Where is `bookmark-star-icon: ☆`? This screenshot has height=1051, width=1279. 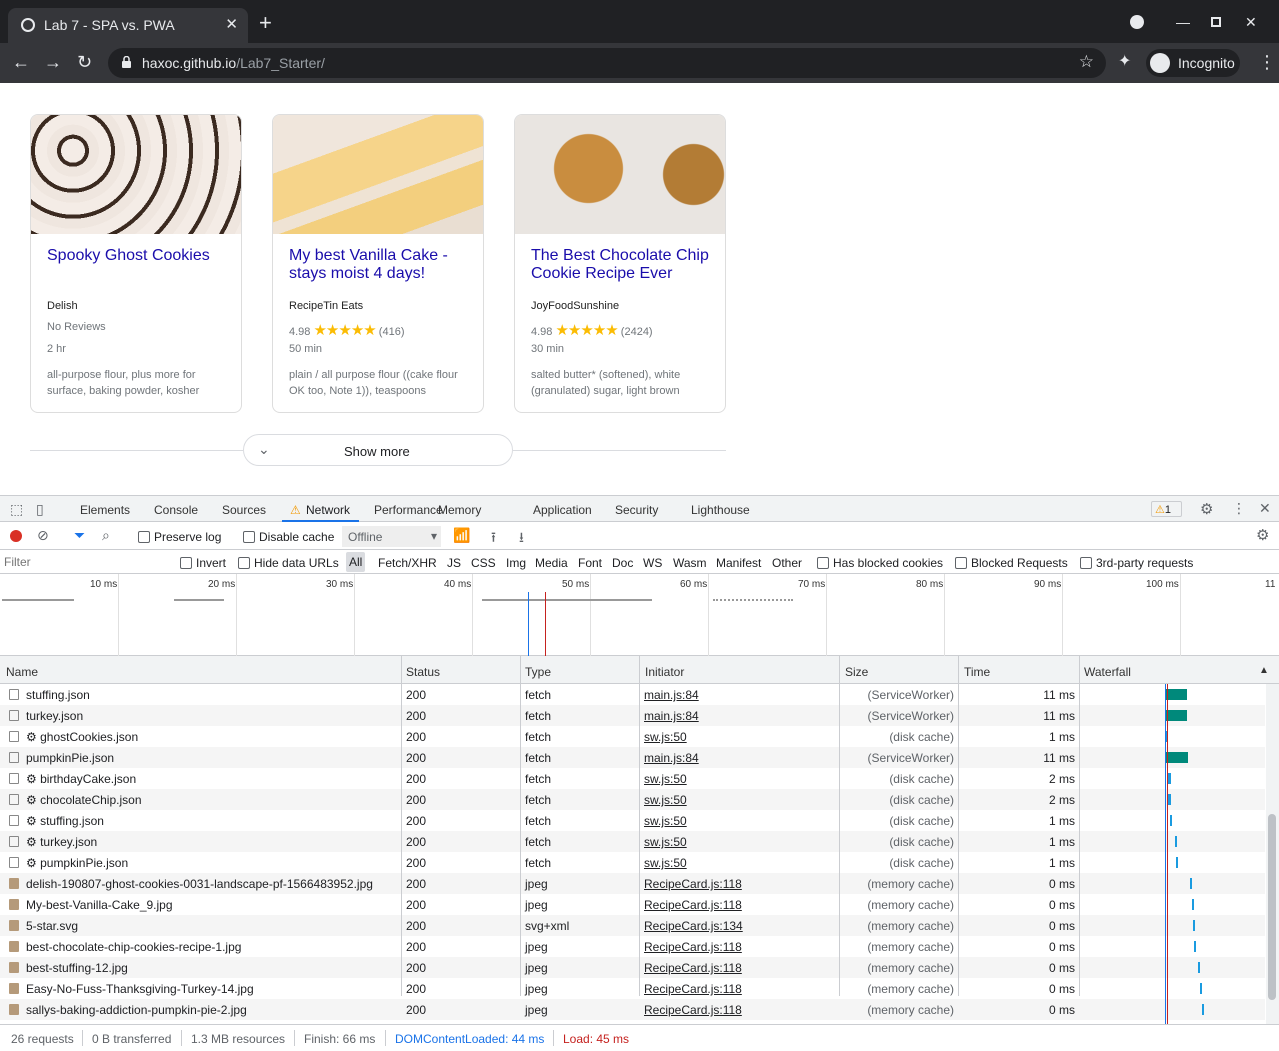 bookmark-star-icon: ☆ is located at coordinates (1086, 62).